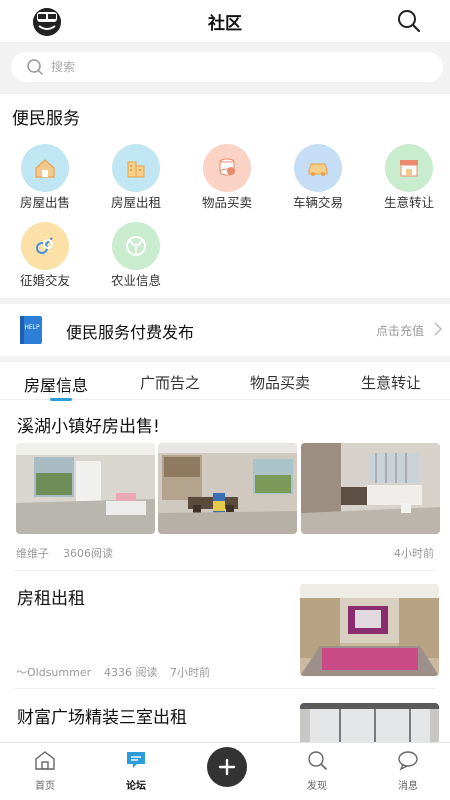 The height and width of the screenshot is (800, 450). Describe the element at coordinates (241, 67) in the screenshot. I see `search-input` at that location.